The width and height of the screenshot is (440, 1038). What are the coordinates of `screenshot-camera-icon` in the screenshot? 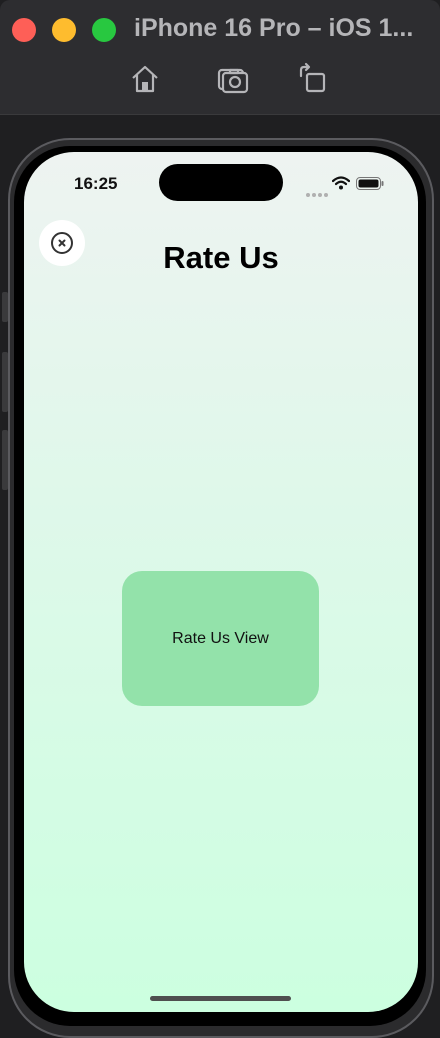 It's located at (233, 79).